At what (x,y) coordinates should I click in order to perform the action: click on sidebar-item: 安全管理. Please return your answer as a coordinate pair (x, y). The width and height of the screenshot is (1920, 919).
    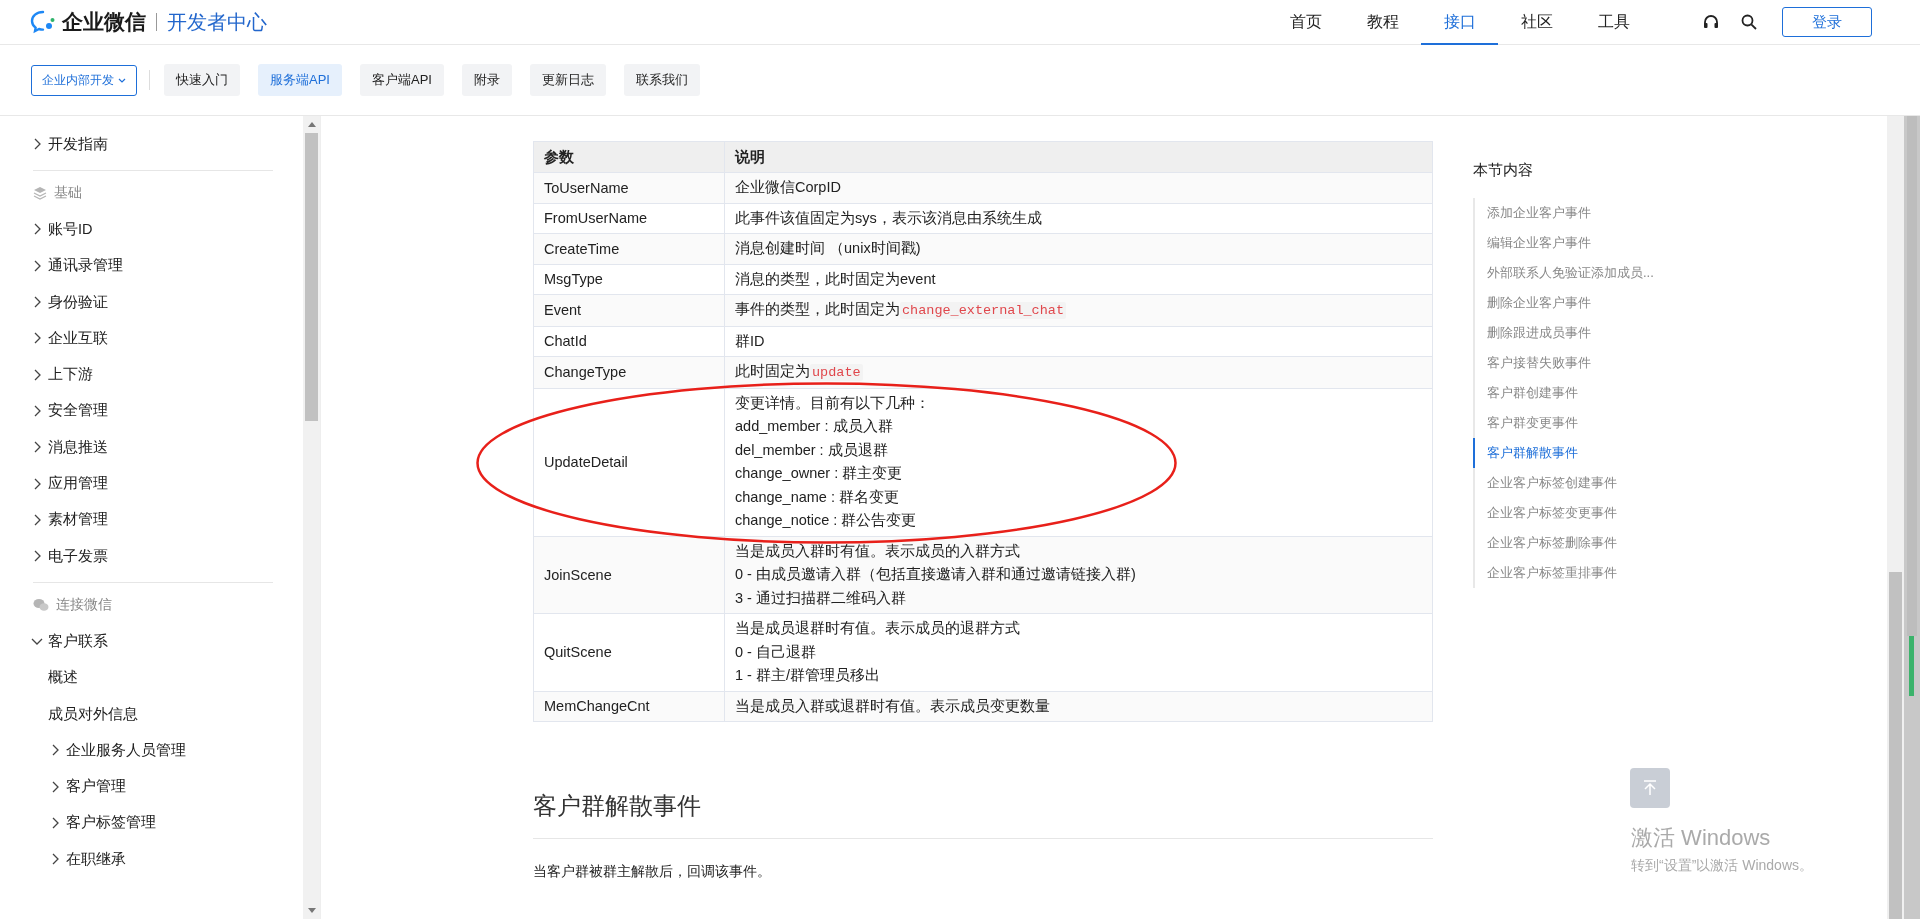
    Looking at the image, I should click on (168, 411).